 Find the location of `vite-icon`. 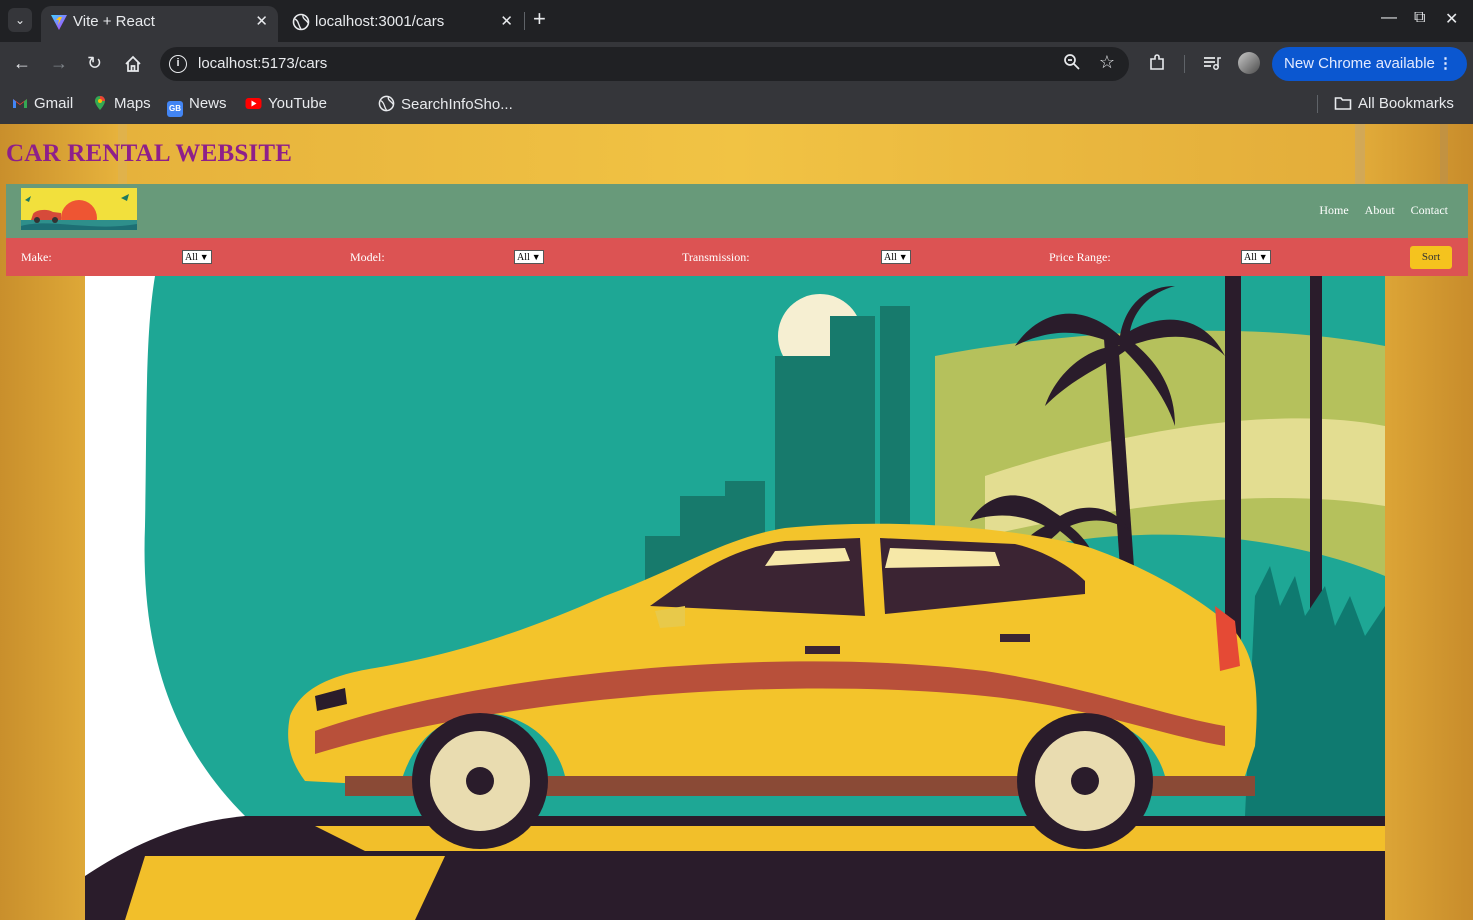

vite-icon is located at coordinates (59, 22).